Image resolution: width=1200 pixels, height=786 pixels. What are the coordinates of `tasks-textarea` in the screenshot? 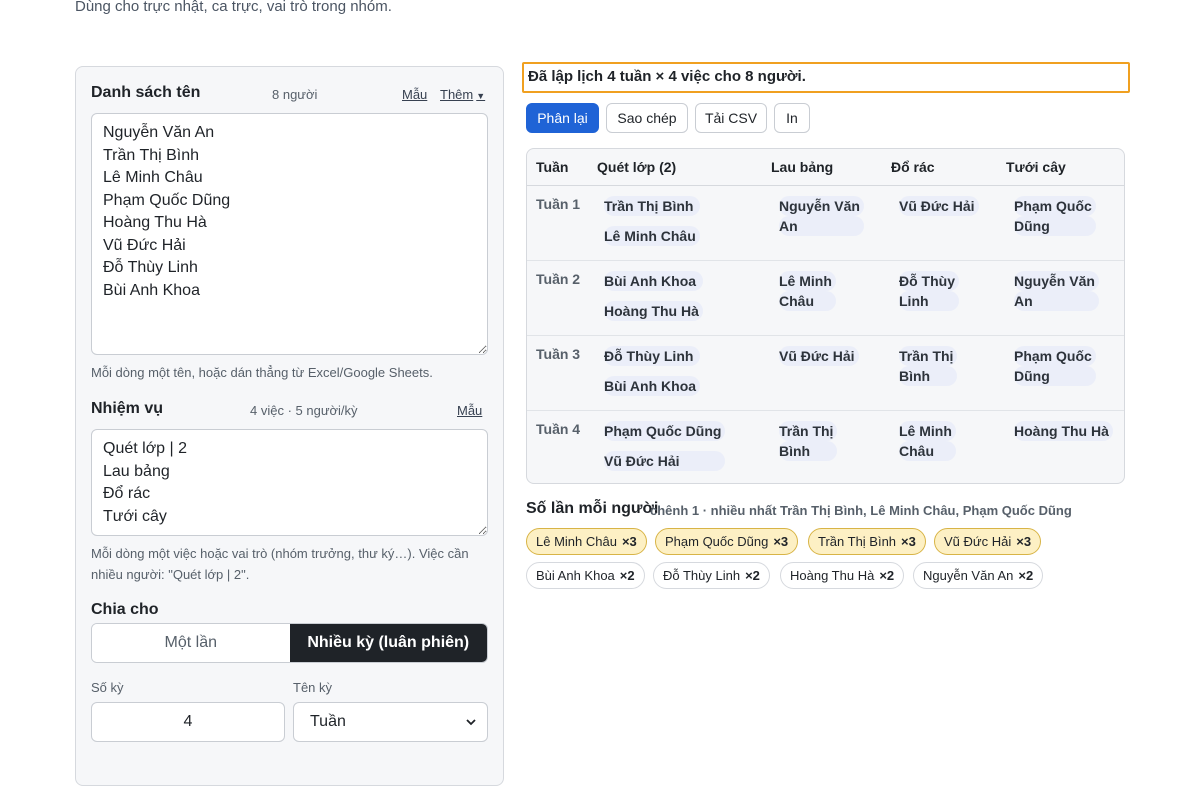 It's located at (289, 482).